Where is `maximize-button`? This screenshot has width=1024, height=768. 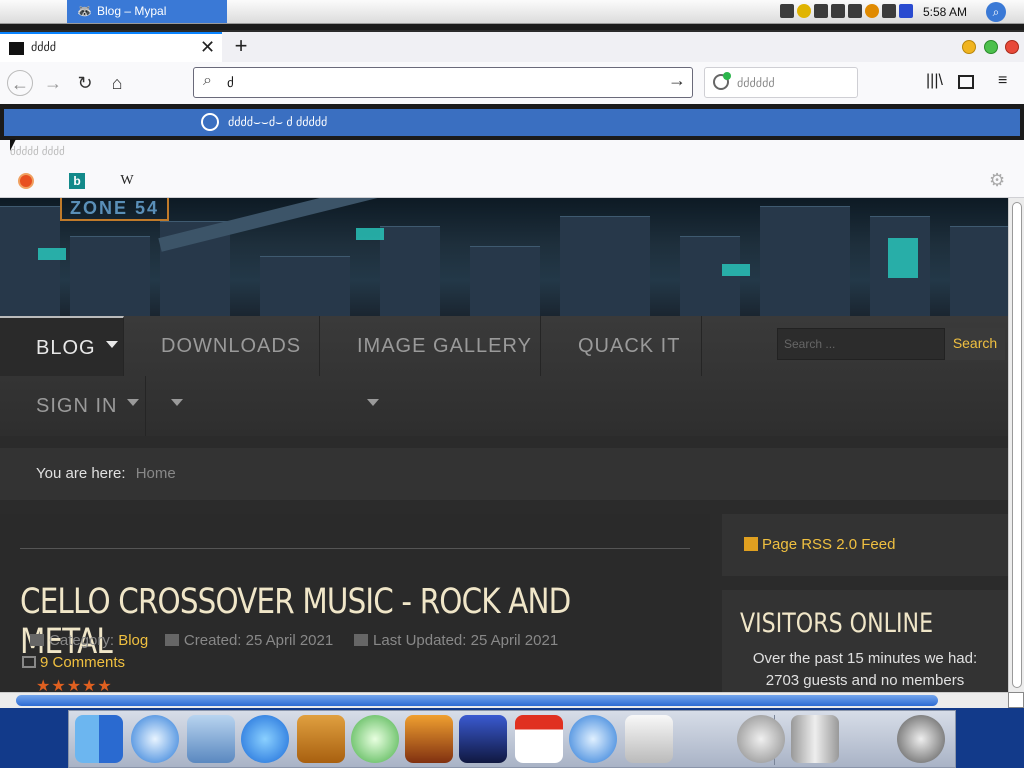 maximize-button is located at coordinates (991, 47).